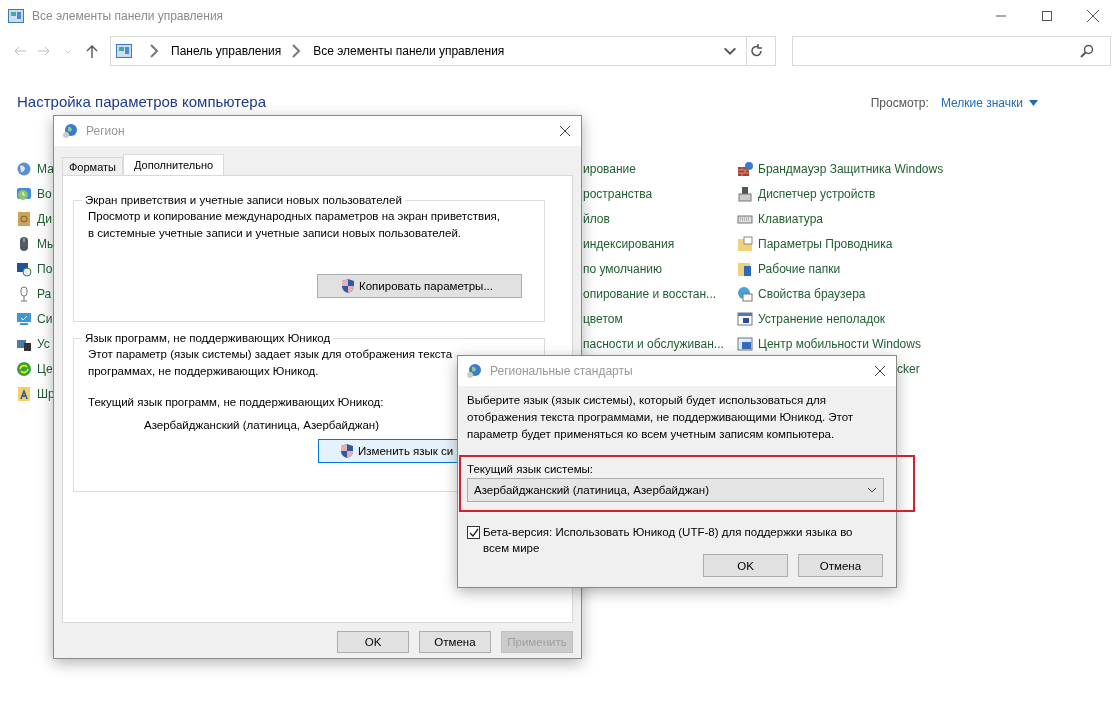 This screenshot has height=709, width=1116. What do you see at coordinates (44, 293) in the screenshot?
I see `control-panel-link: Ра` at bounding box center [44, 293].